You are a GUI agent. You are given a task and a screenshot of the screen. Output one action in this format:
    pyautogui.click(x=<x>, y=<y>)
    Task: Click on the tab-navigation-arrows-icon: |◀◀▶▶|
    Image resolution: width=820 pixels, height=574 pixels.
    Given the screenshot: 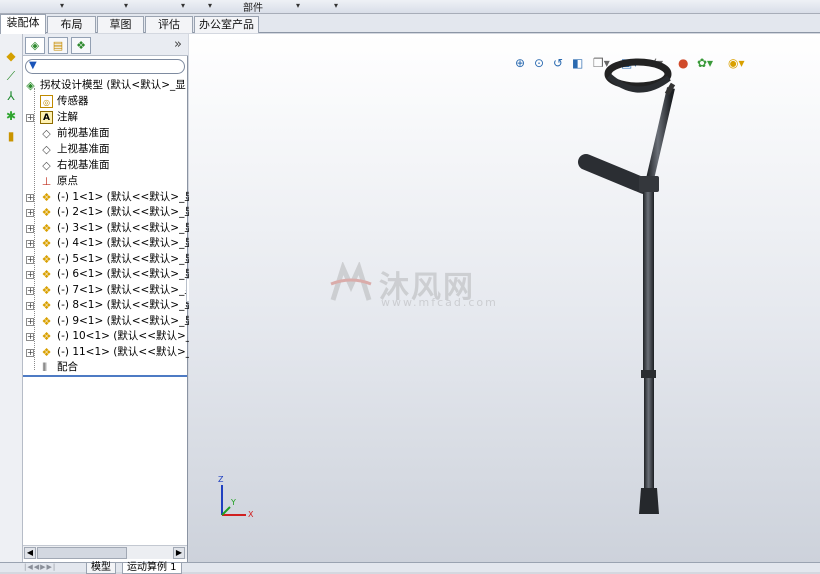 What is the action you would take?
    pyautogui.click(x=40, y=567)
    